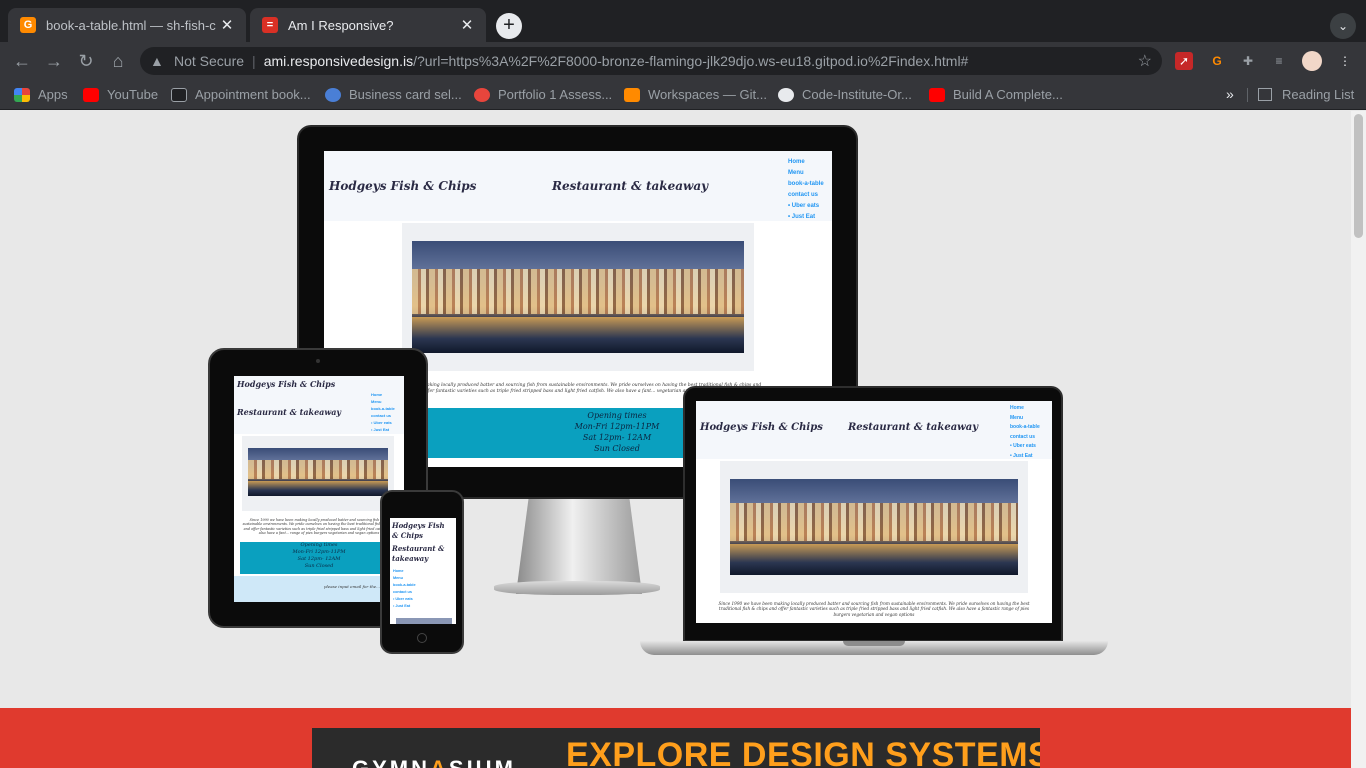 The height and width of the screenshot is (768, 1366). Describe the element at coordinates (422, 638) in the screenshot. I see `home-button-icon` at that location.